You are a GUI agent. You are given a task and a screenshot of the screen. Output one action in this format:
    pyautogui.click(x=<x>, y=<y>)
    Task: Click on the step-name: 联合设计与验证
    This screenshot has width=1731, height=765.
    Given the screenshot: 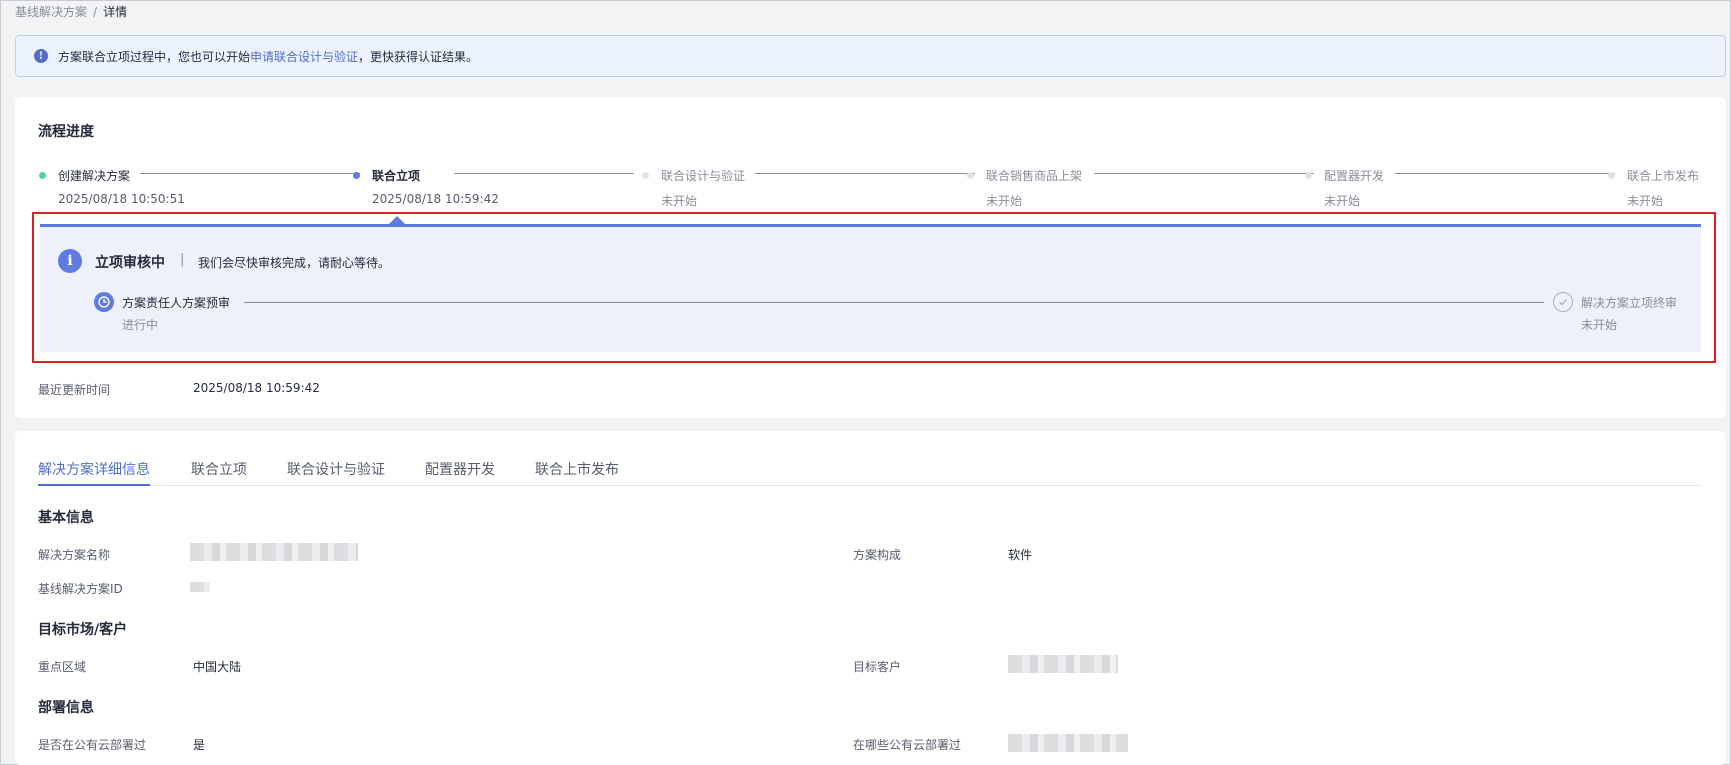 What is the action you would take?
    pyautogui.click(x=703, y=176)
    